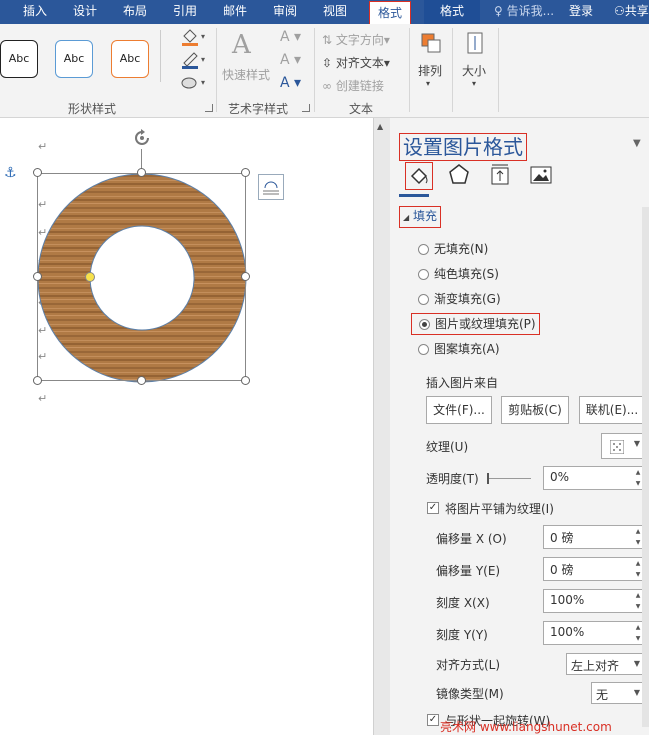 Image resolution: width=649 pixels, height=735 pixels. I want to click on tab-insert: 插入, so click(35, 12).